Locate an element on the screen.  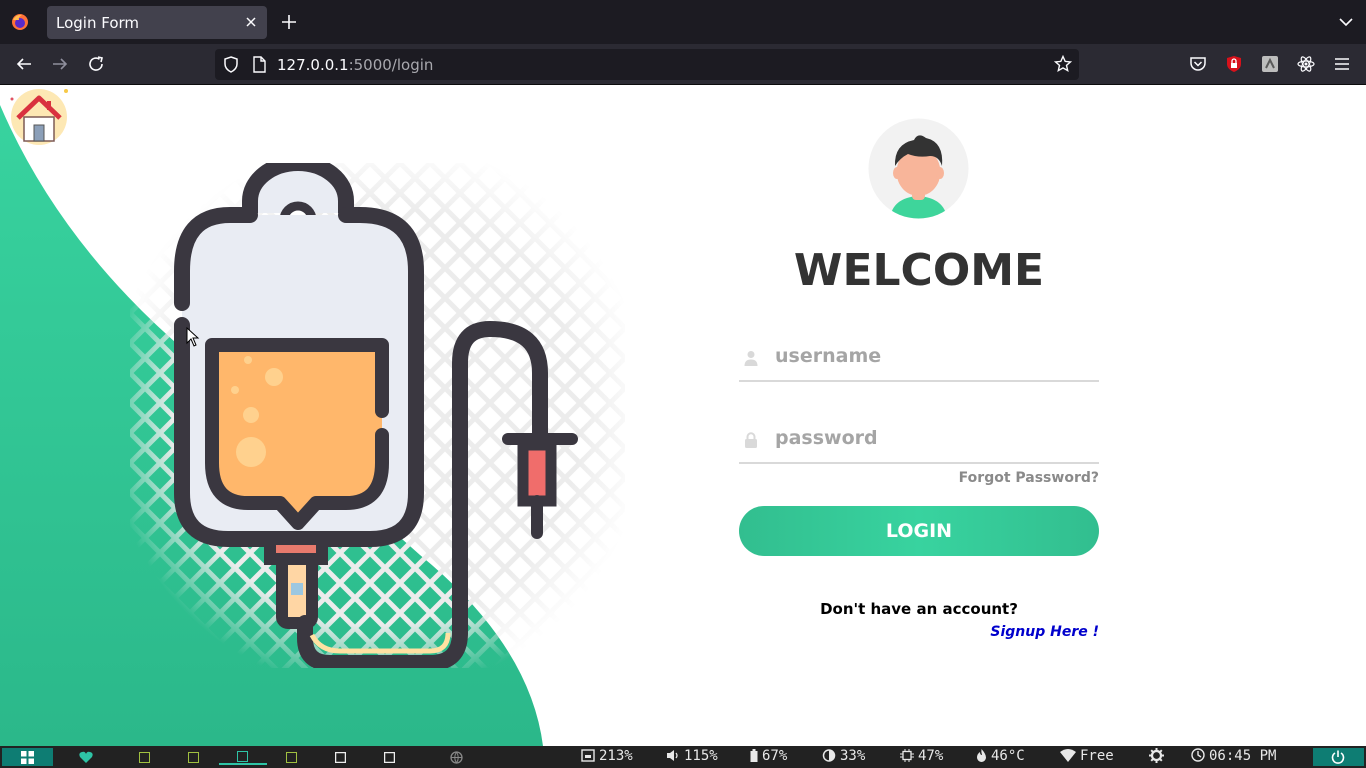
heart-icon is located at coordinates (86, 757).